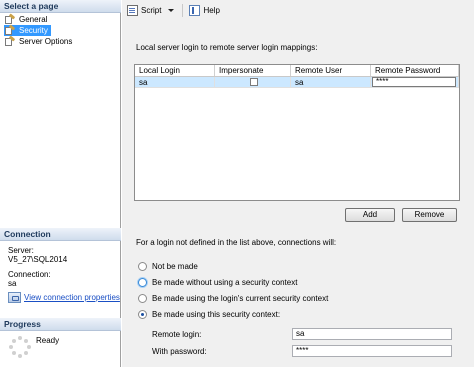 The height and width of the screenshot is (367, 474). Describe the element at coordinates (72, 297) in the screenshot. I see `view-connection-properties-label: View connection properties` at that location.